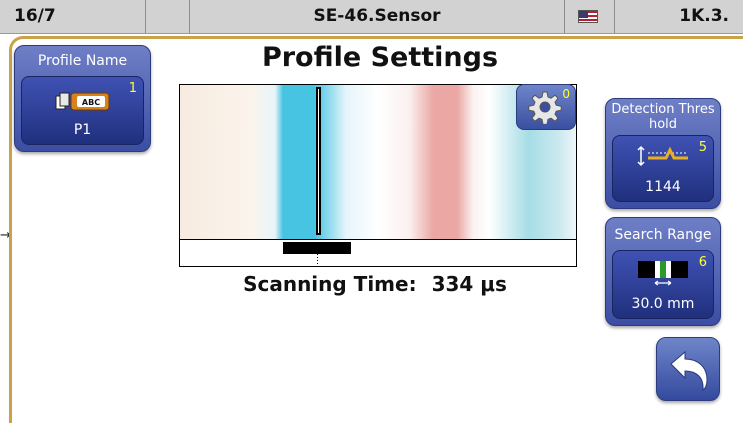 The height and width of the screenshot is (423, 743). I want to click on search-range-header: Search Range, so click(663, 235).